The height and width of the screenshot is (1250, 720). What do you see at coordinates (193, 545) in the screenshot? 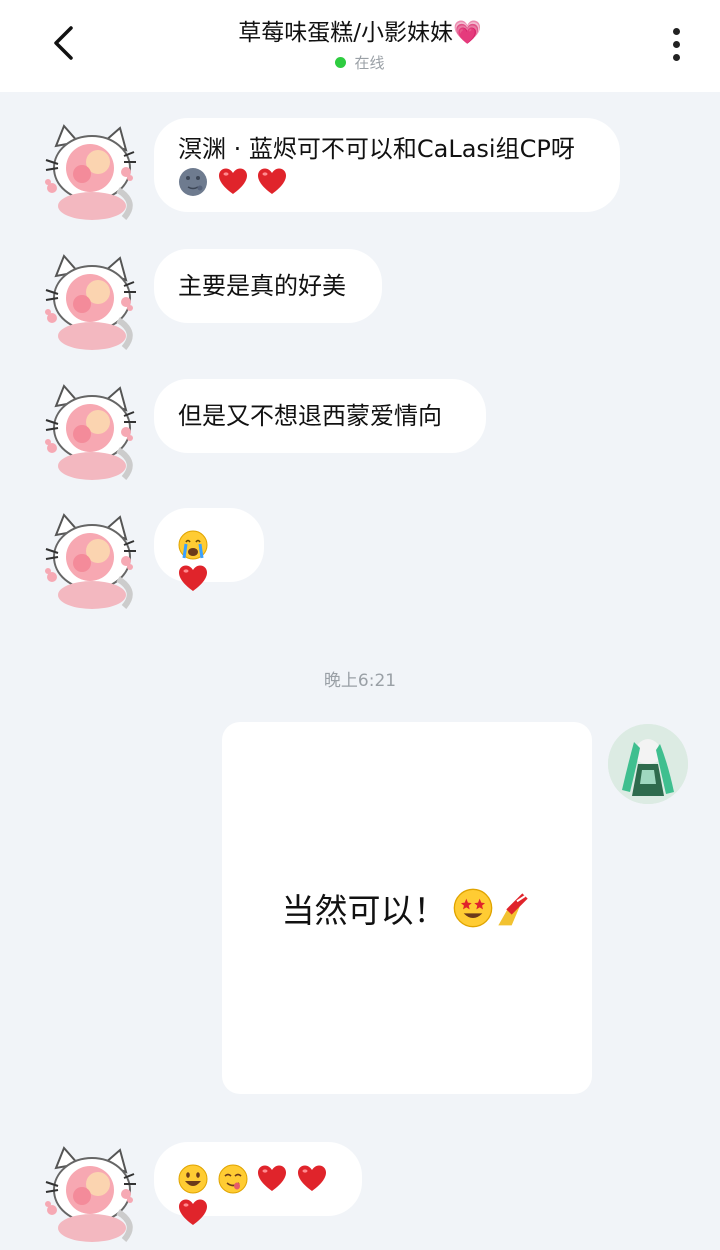
I see `crying-face-icon` at bounding box center [193, 545].